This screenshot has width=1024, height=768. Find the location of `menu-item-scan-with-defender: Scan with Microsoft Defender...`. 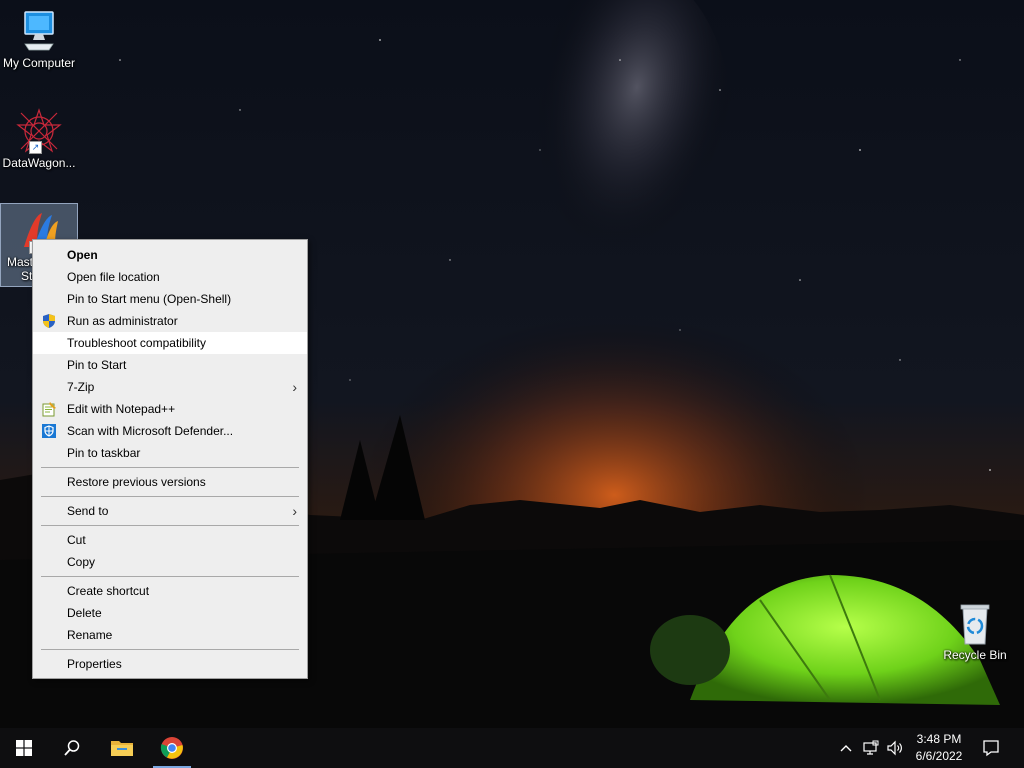

menu-item-scan-with-defender: Scan with Microsoft Defender... is located at coordinates (170, 431).